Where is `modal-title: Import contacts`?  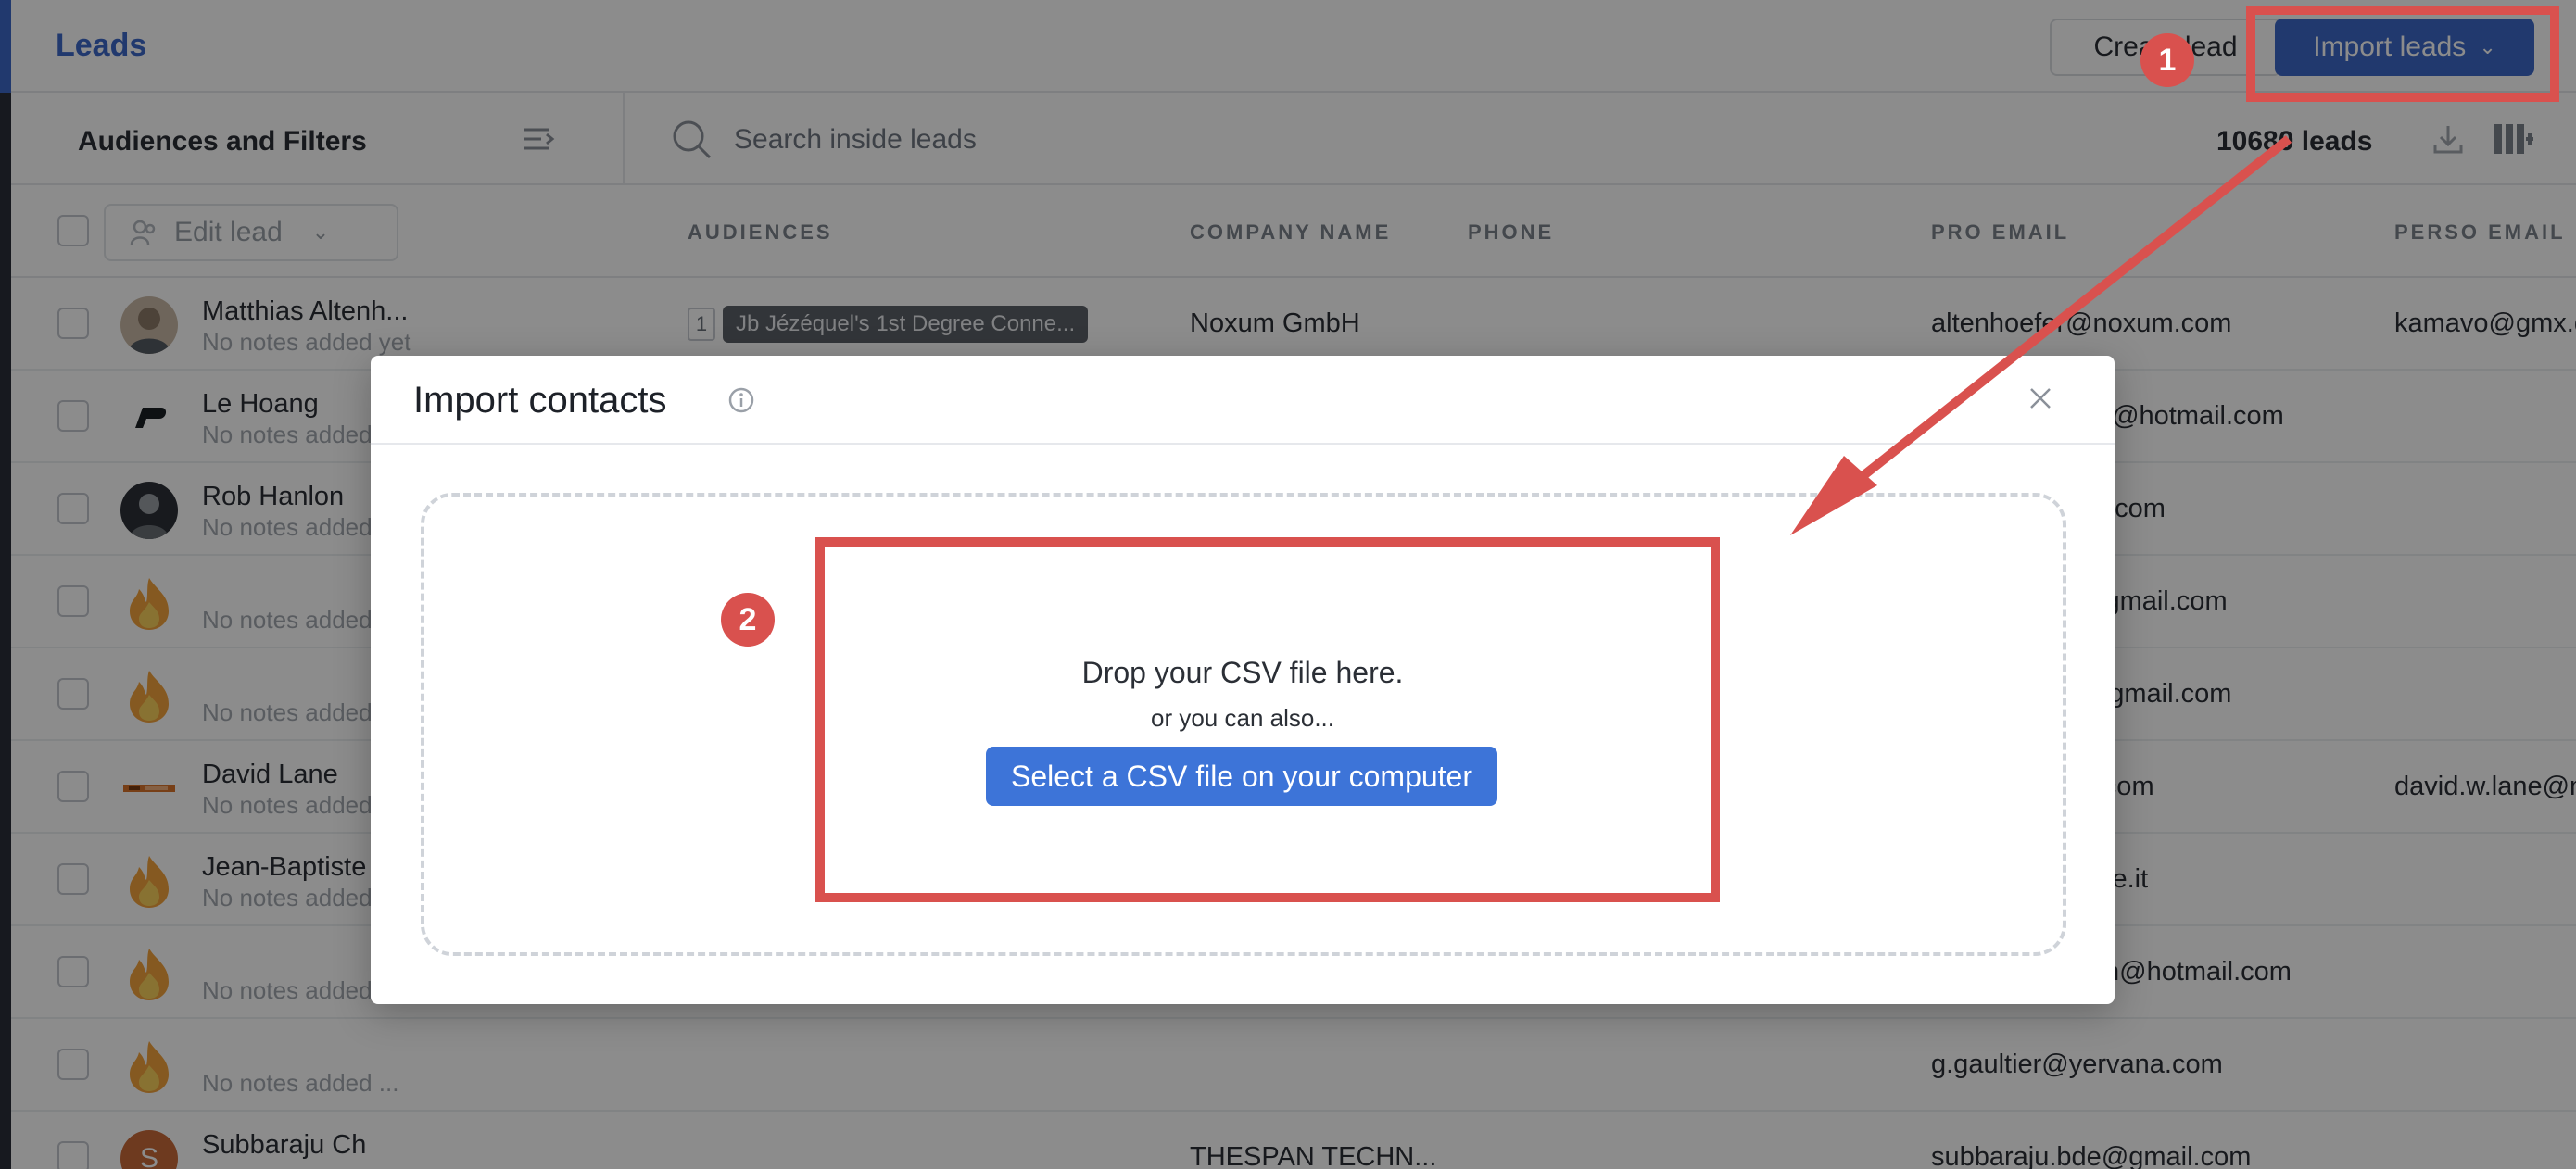
modal-title: Import contacts is located at coordinates (540, 400).